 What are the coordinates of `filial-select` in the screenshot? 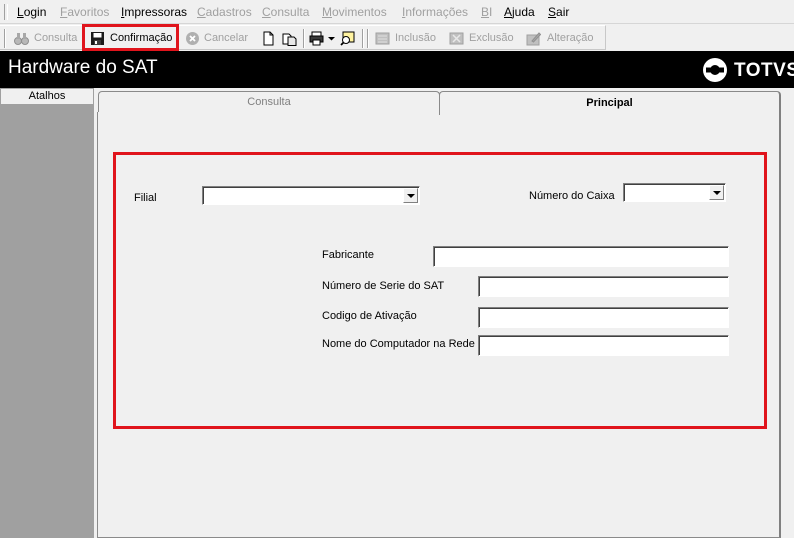 It's located at (311, 195).